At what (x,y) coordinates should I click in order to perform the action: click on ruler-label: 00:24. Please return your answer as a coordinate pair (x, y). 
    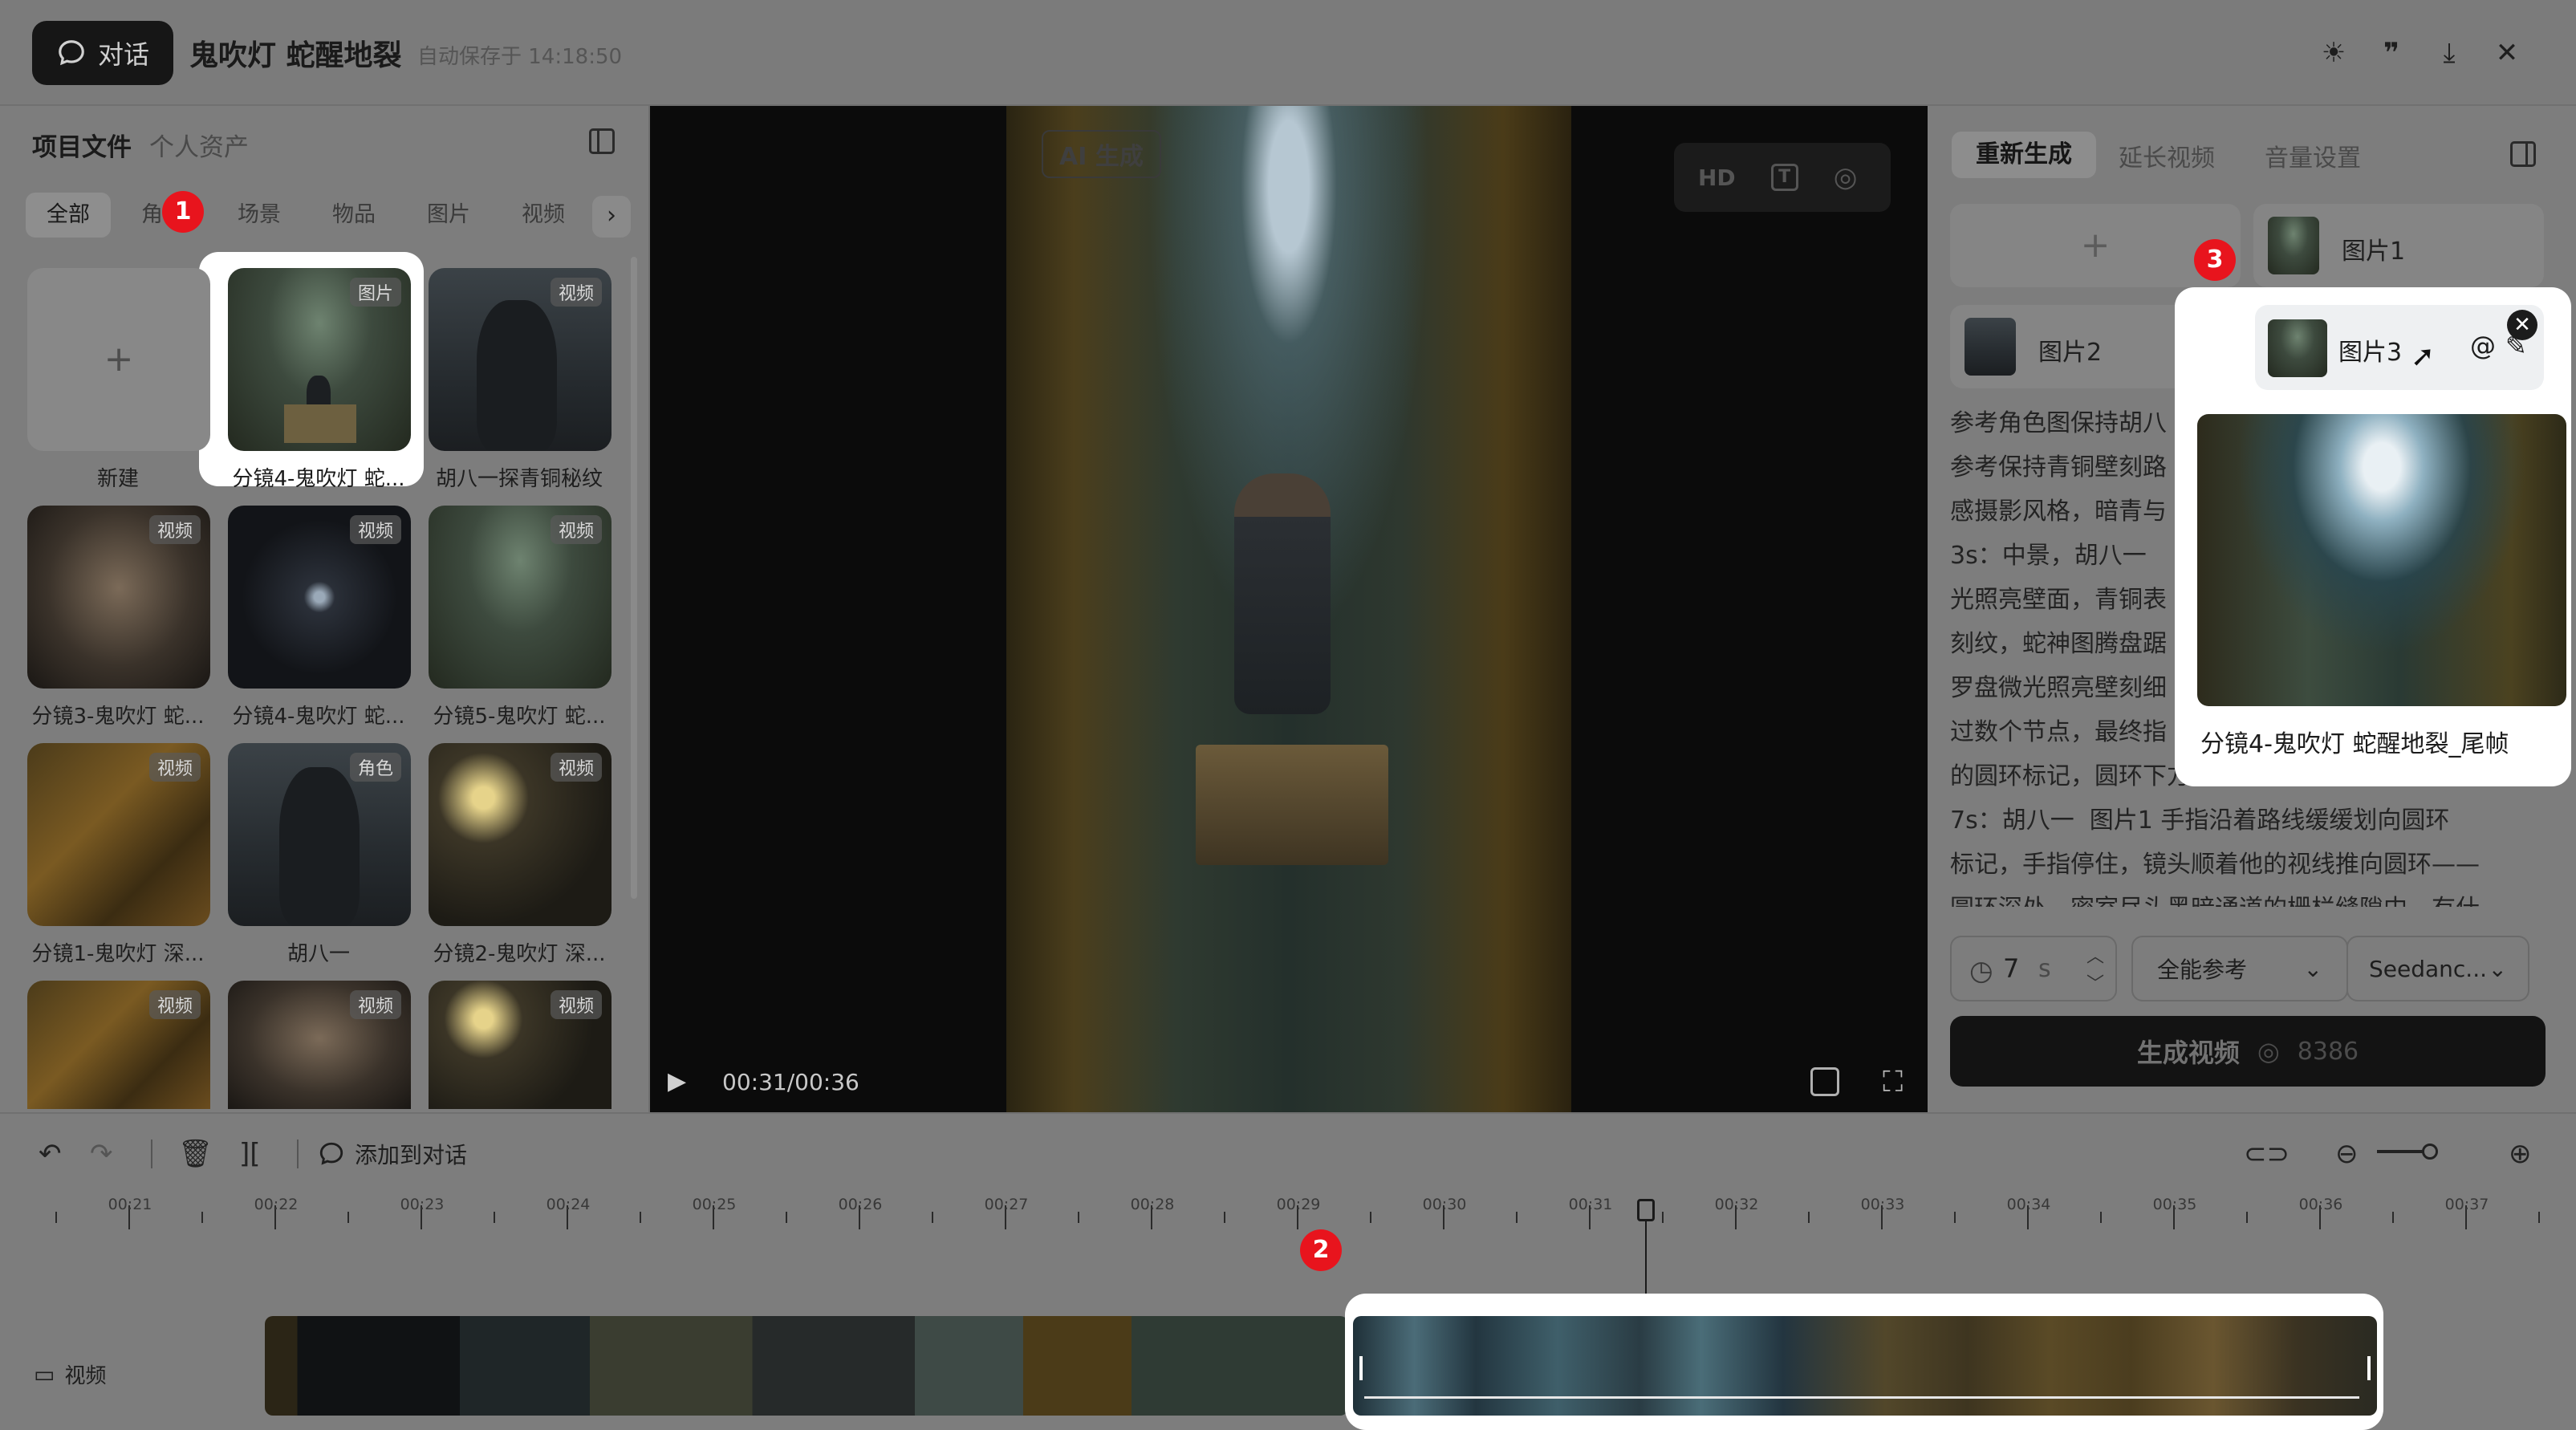
    Looking at the image, I should click on (568, 1204).